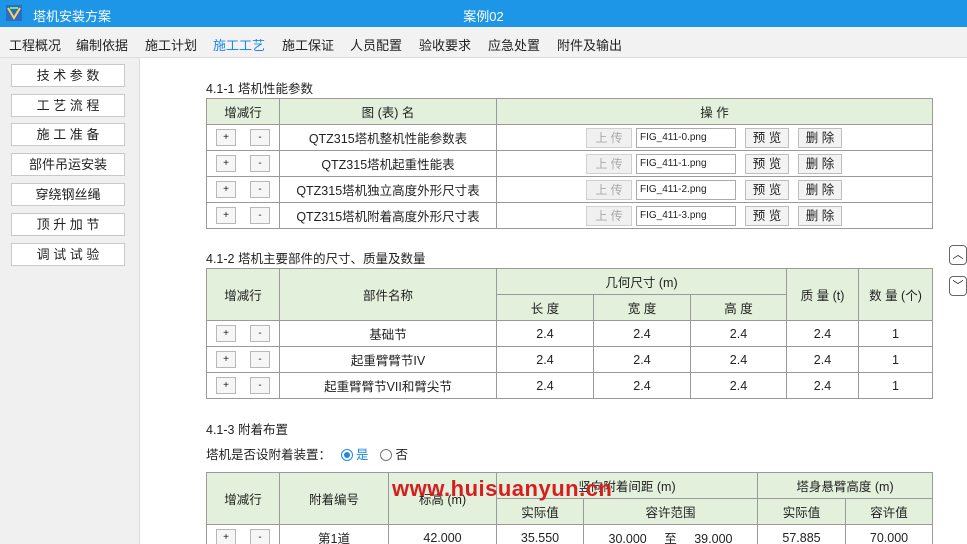 The width and height of the screenshot is (967, 544). What do you see at coordinates (686, 163) in the screenshot?
I see `file-name-field: FIG_411-1.png` at bounding box center [686, 163].